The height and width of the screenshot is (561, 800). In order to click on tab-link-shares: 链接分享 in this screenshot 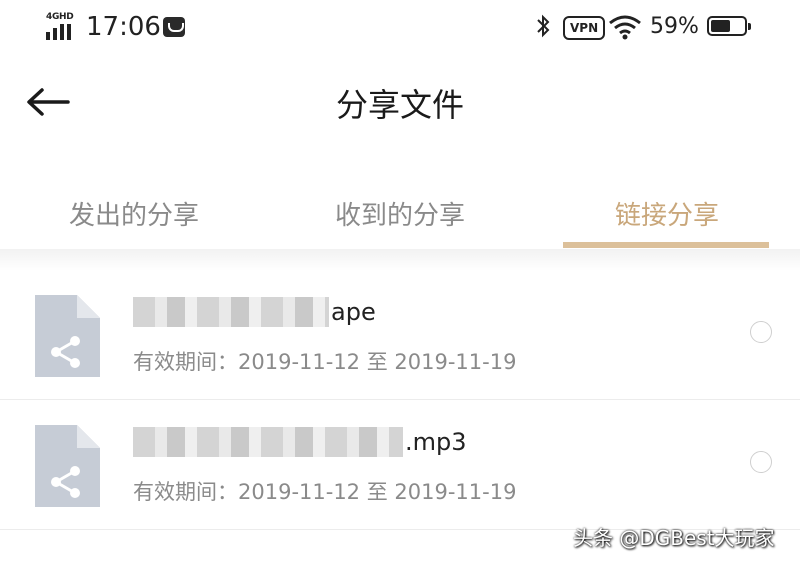, I will do `click(667, 213)`.